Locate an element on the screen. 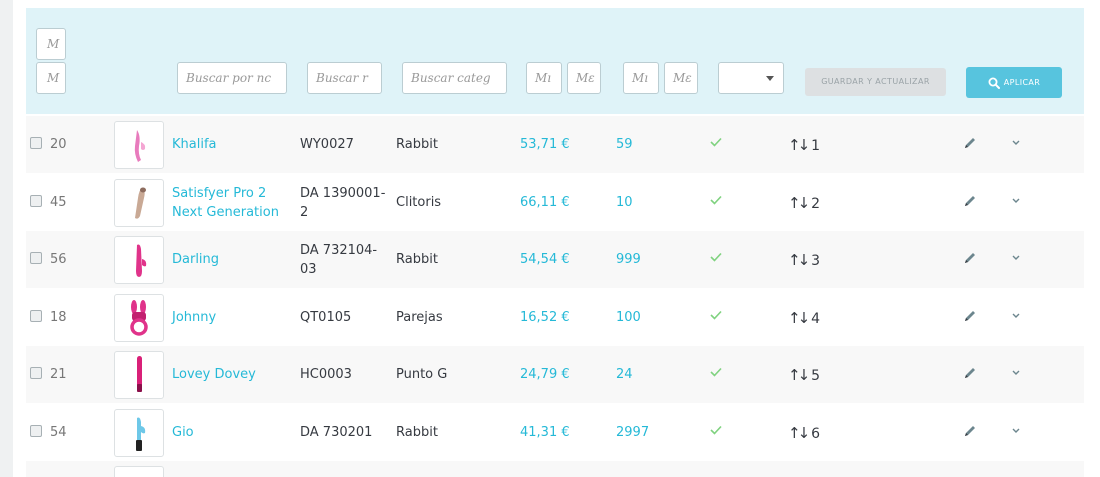  product-quantity: 10 is located at coordinates (624, 202).